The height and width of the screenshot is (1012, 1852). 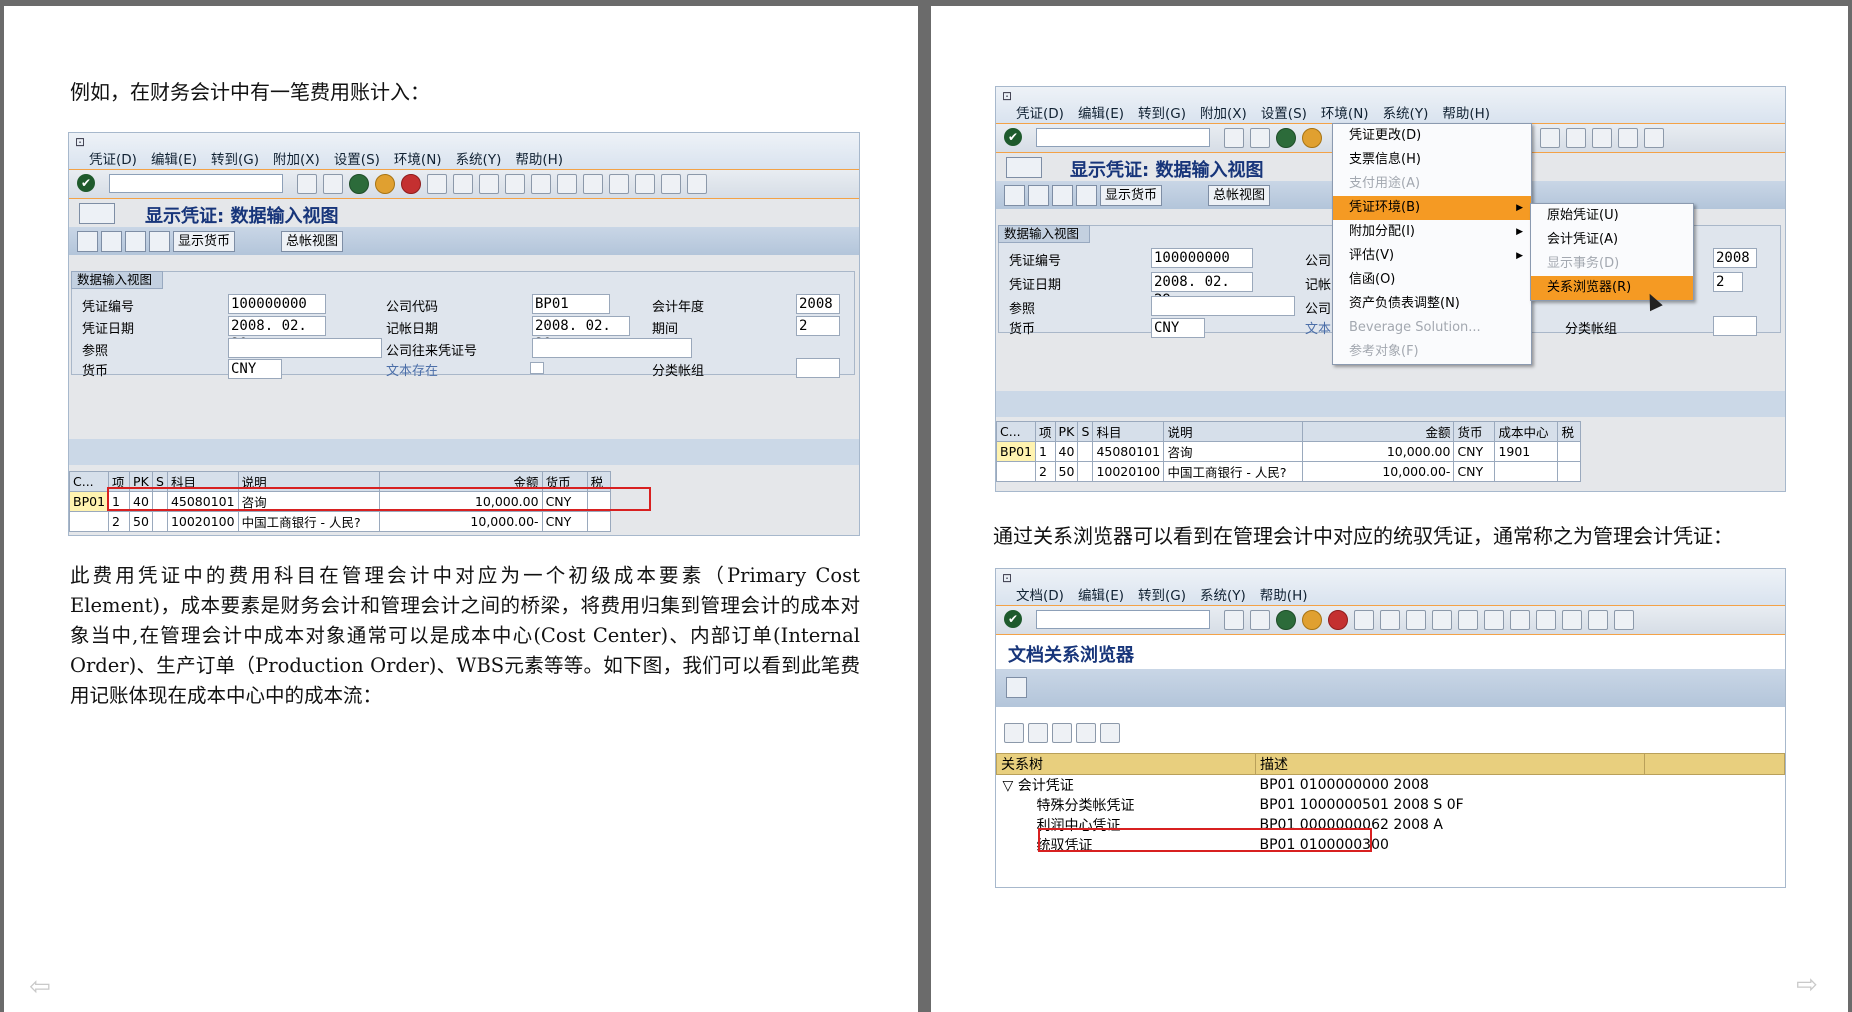 What do you see at coordinates (539, 158) in the screenshot?
I see `menu-item: 帮助(H)` at bounding box center [539, 158].